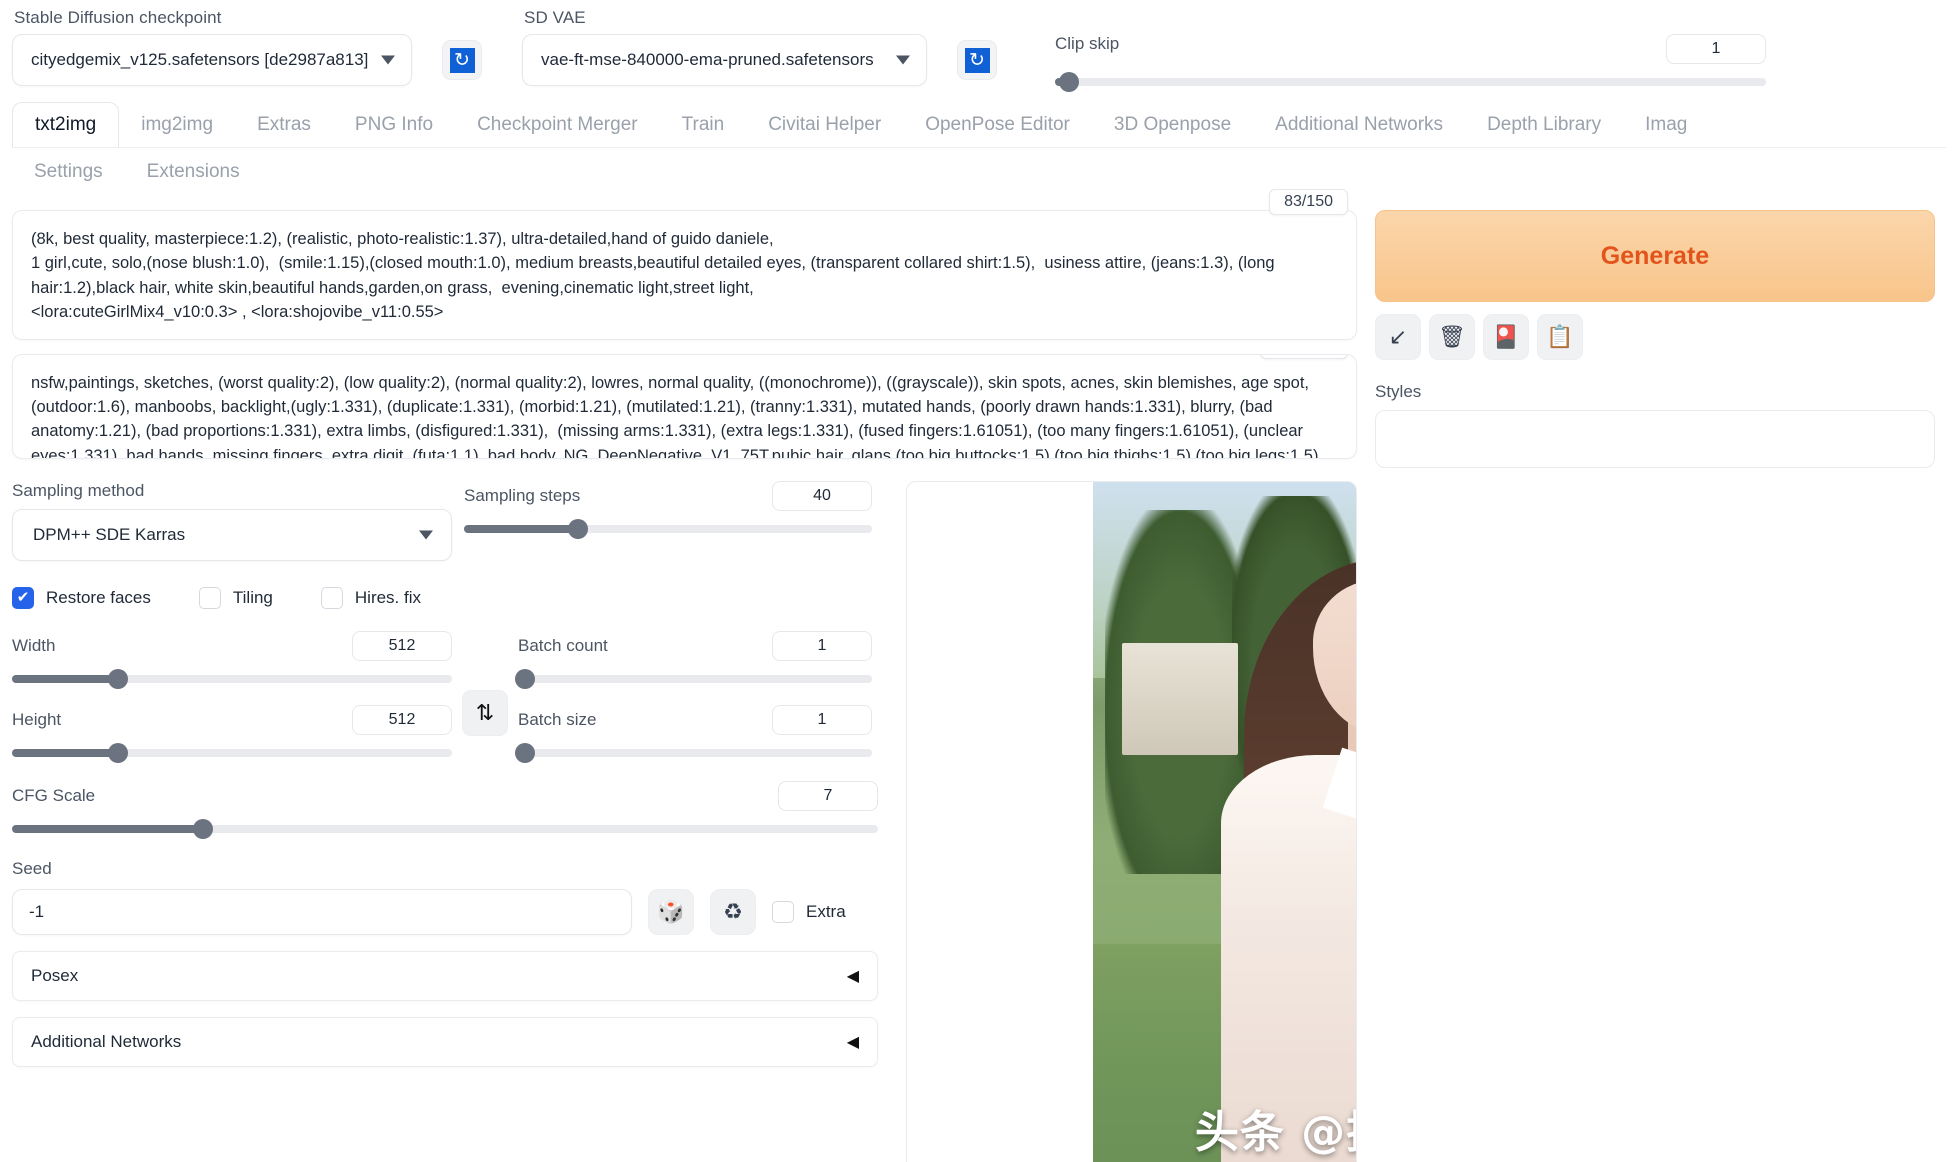 The image size is (1958, 1162). What do you see at coordinates (1087, 43) in the screenshot?
I see `clip-skip-label: Clip skip` at bounding box center [1087, 43].